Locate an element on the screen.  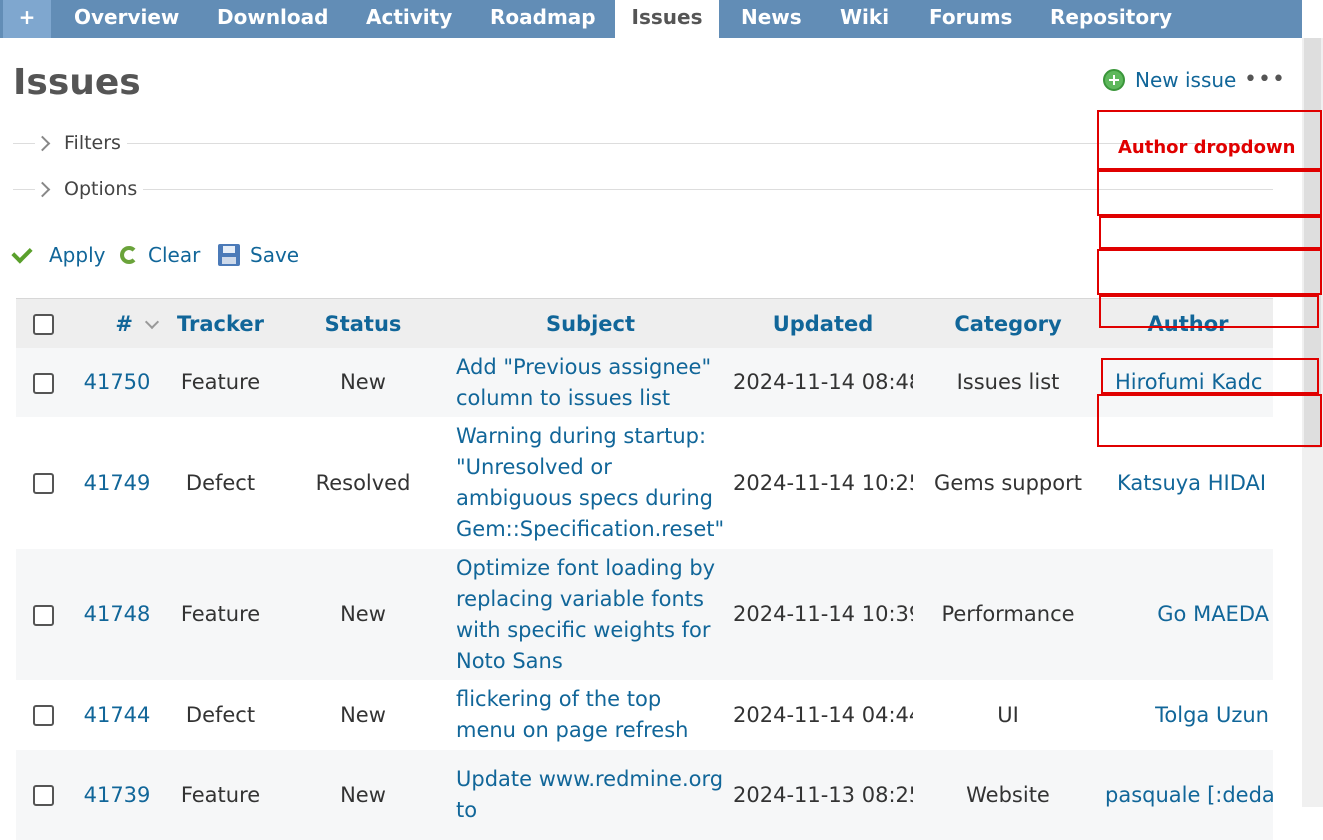
category-cell: Gems support is located at coordinates (1008, 483).